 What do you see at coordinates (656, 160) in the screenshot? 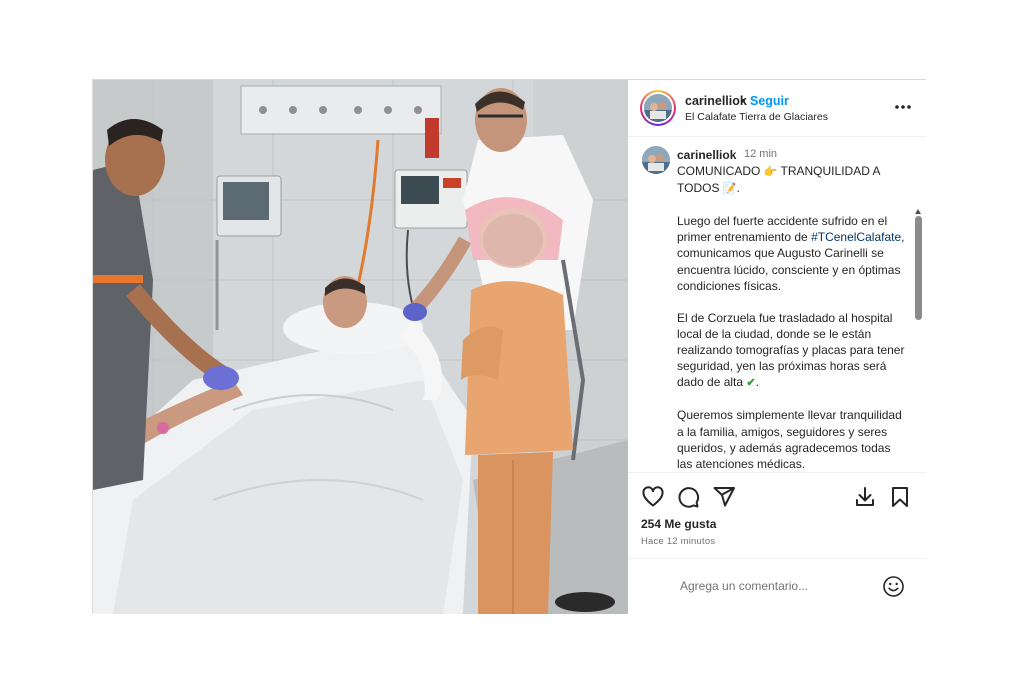
I see `caption-avatar` at bounding box center [656, 160].